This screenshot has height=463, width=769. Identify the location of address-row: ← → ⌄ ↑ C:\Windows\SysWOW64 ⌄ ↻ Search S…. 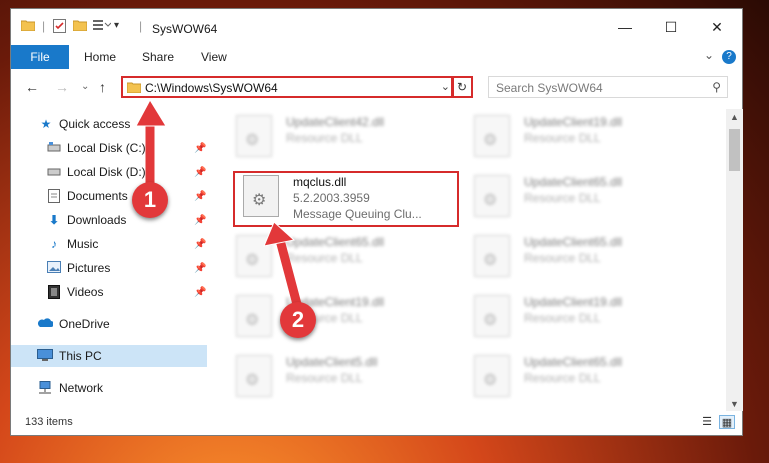
(376, 88).